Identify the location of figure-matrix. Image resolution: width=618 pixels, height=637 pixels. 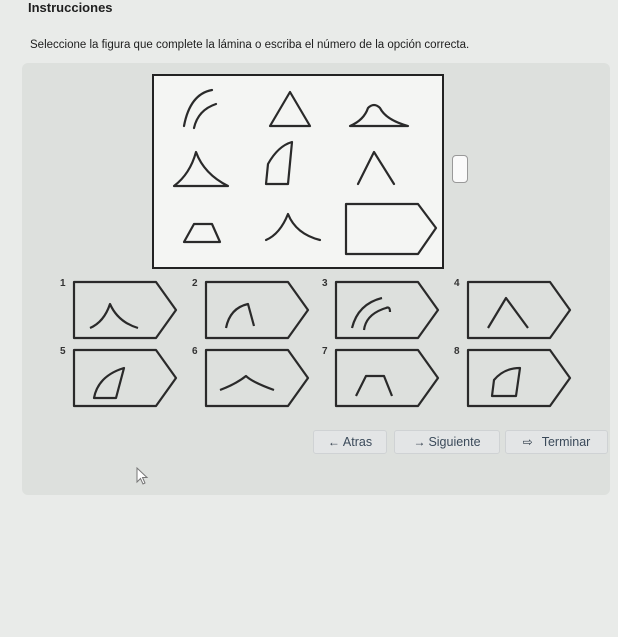
(298, 171).